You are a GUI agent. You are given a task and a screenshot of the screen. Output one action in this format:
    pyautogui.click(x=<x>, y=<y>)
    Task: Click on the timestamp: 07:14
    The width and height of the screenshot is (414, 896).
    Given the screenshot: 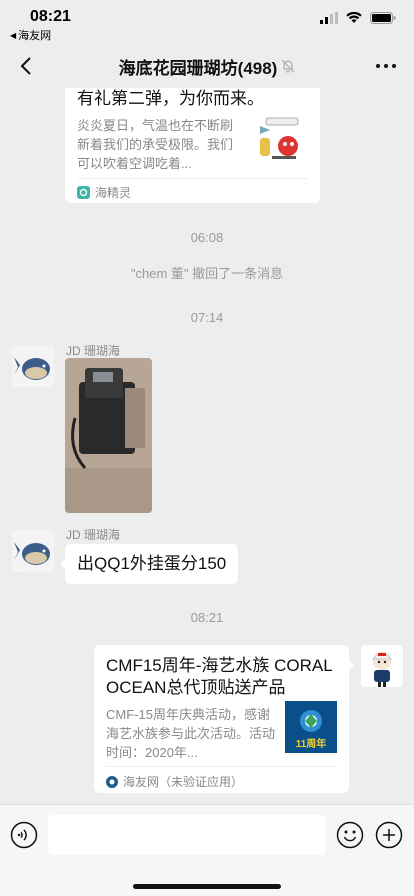 What is the action you would take?
    pyautogui.click(x=207, y=317)
    